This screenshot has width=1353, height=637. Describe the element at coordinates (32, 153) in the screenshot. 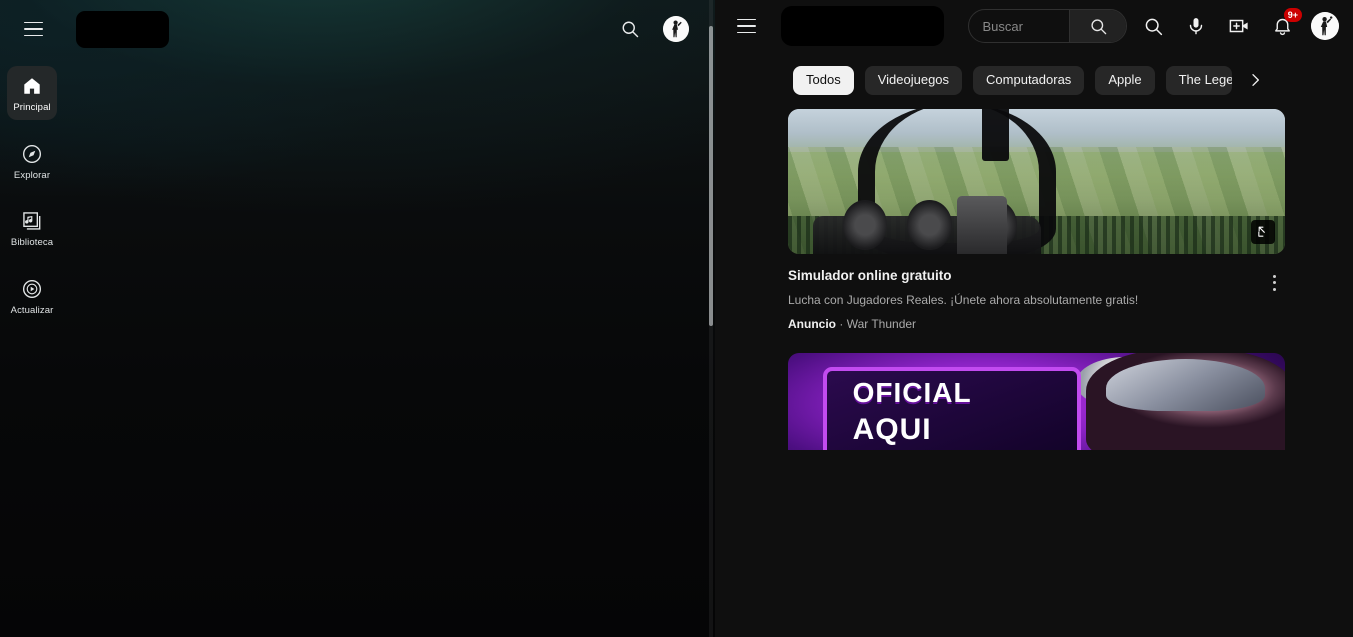

I see `compass-icon` at that location.